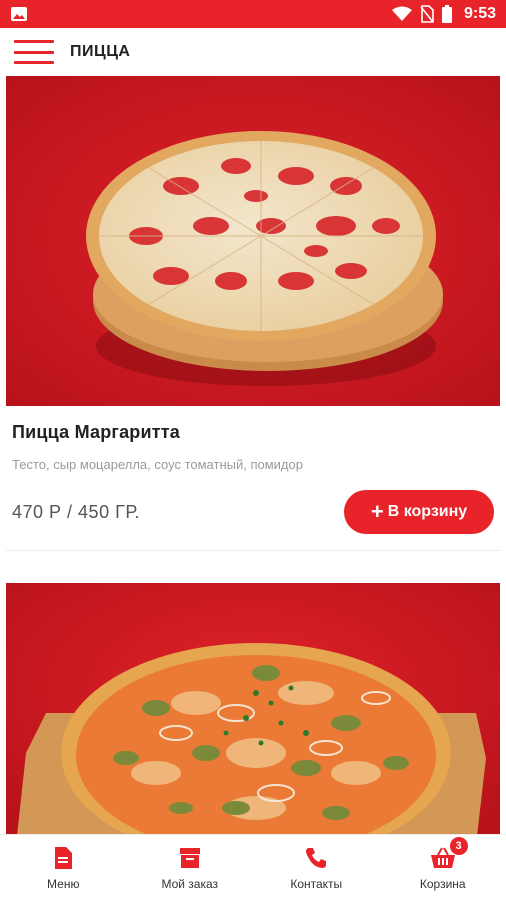 This screenshot has width=506, height=900. I want to click on divider, so click(253, 550).